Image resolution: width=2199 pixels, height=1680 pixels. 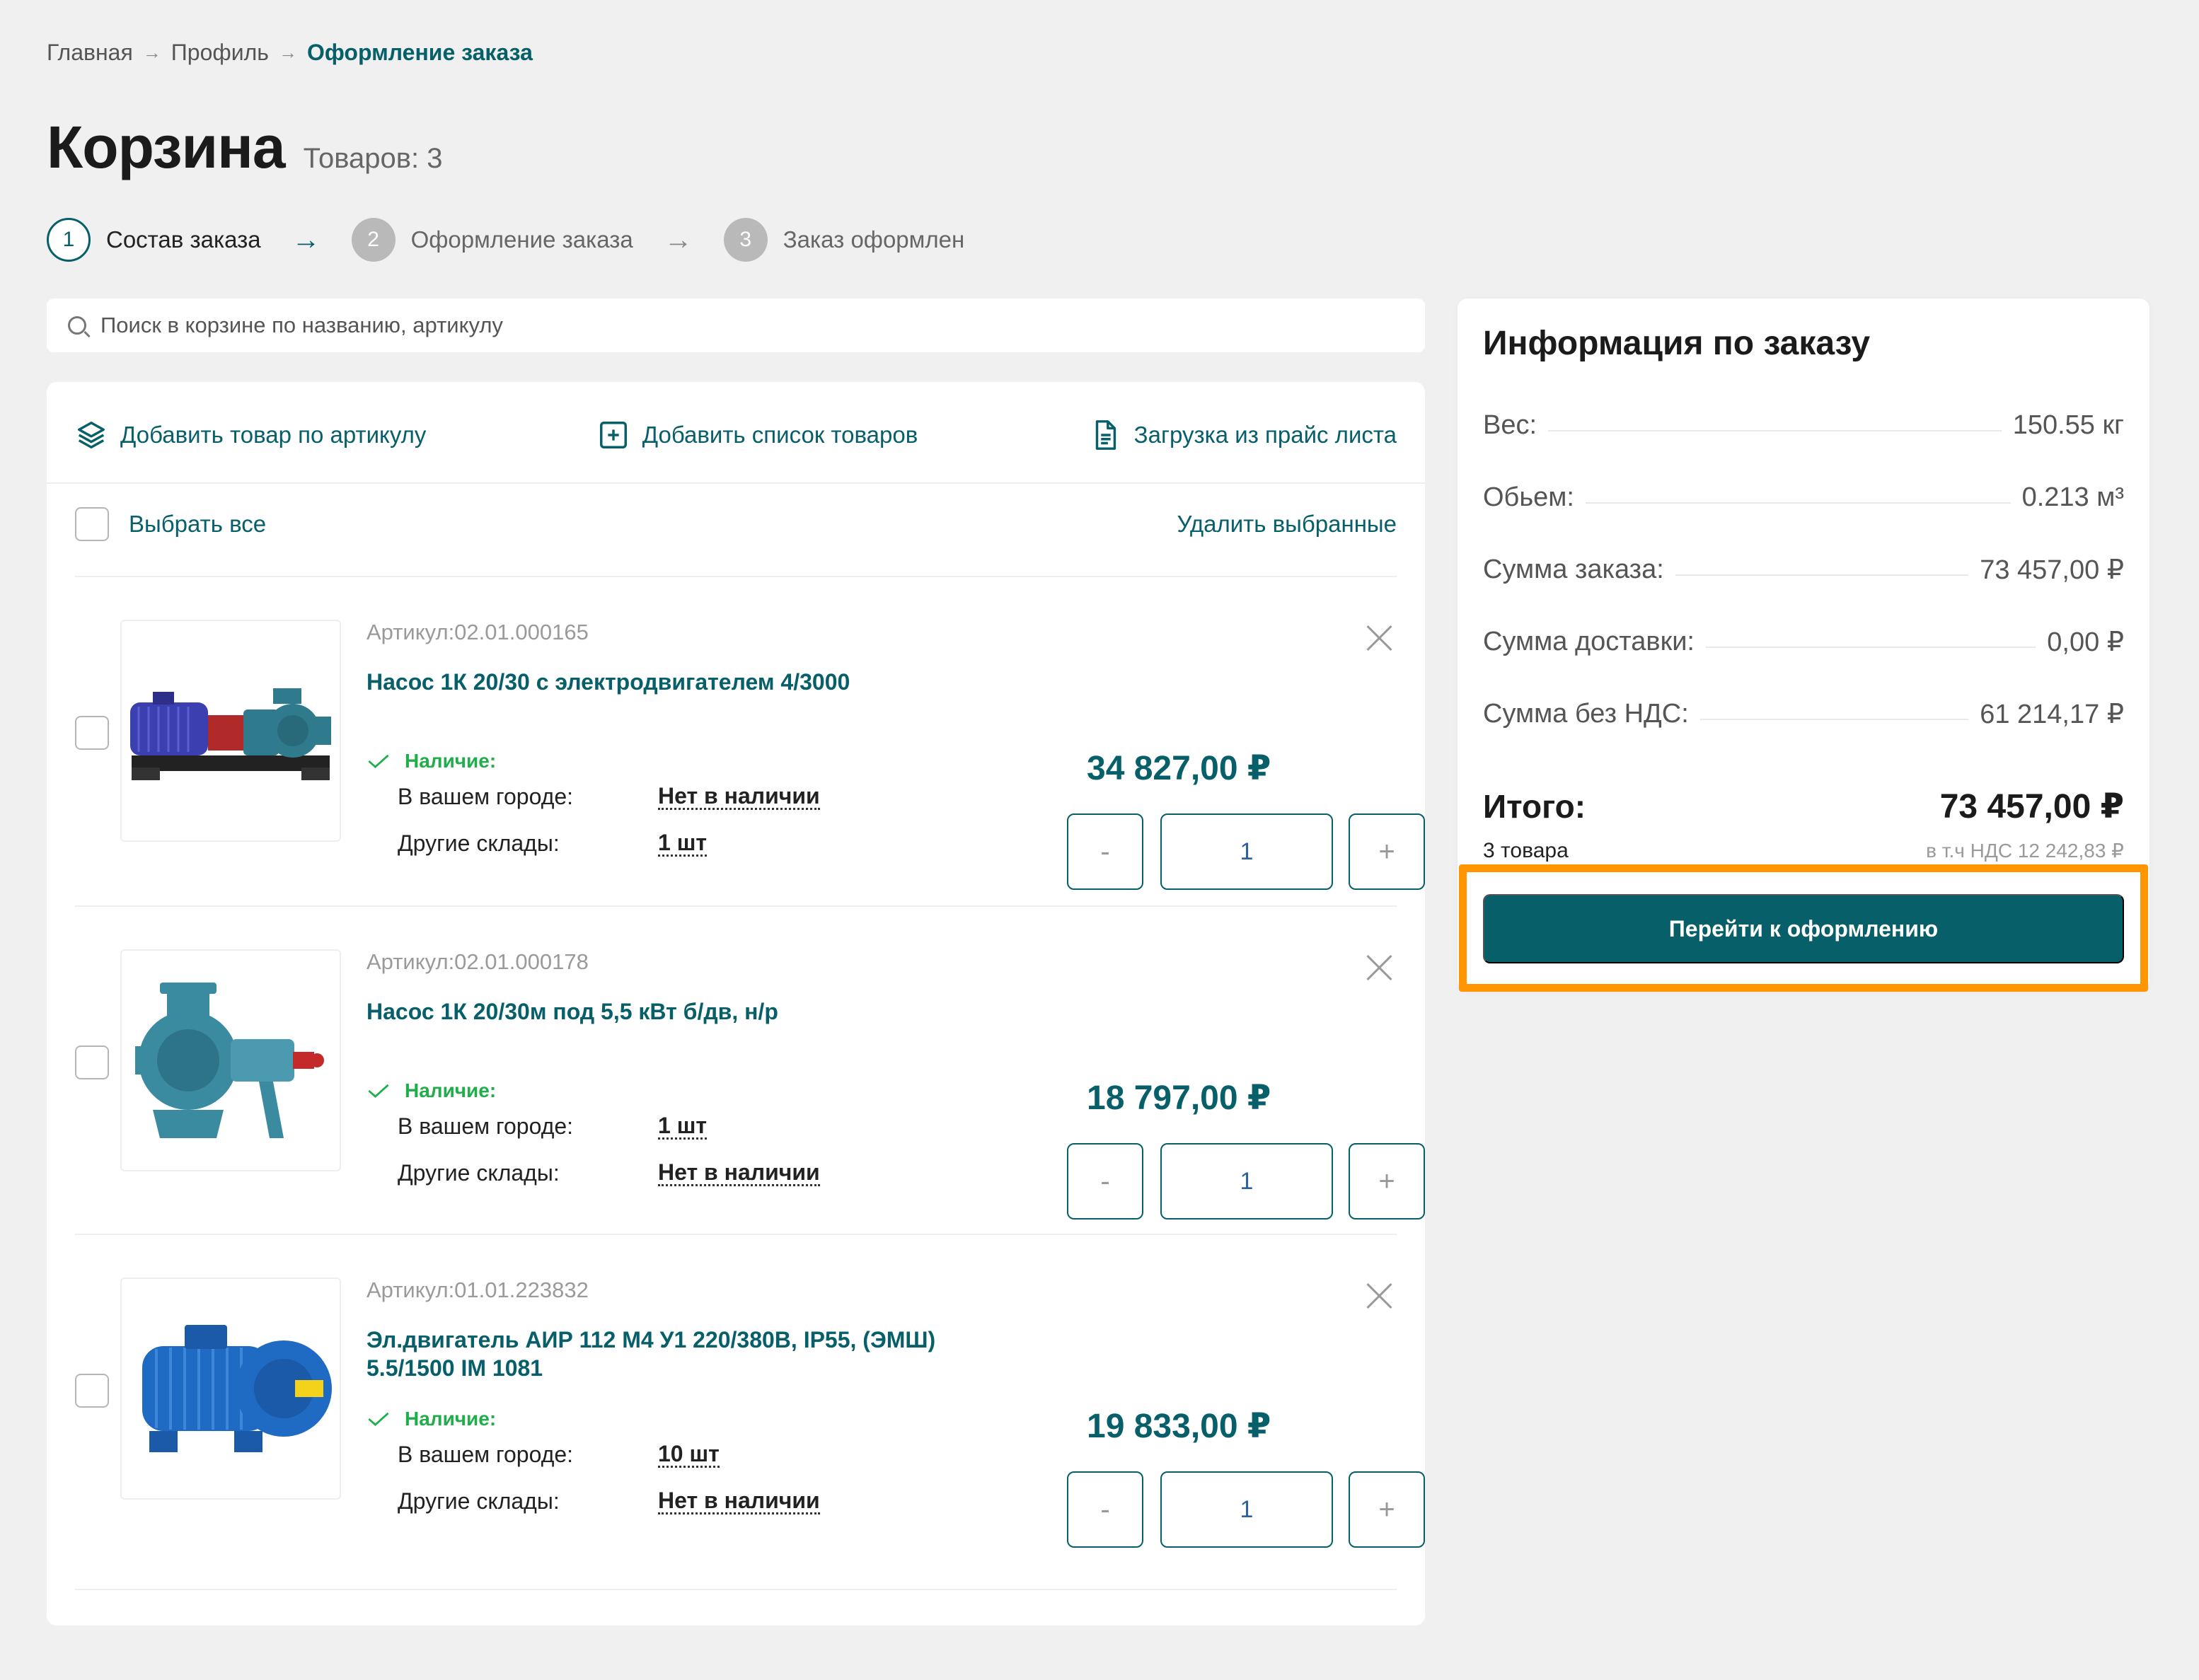 I want to click on delete-selected-button: Удалить выбранные, so click(x=1287, y=524).